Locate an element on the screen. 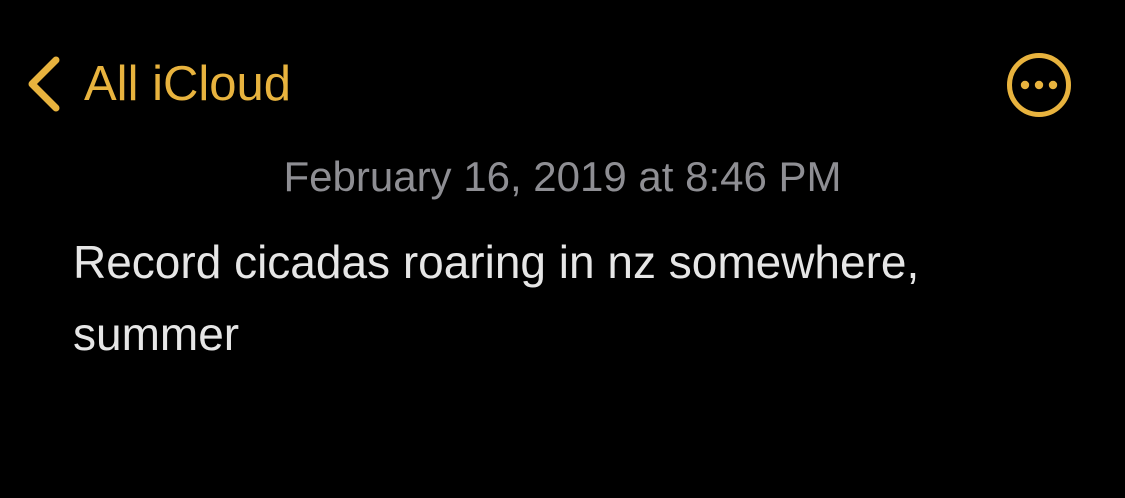  more-options-button is located at coordinates (1039, 85).